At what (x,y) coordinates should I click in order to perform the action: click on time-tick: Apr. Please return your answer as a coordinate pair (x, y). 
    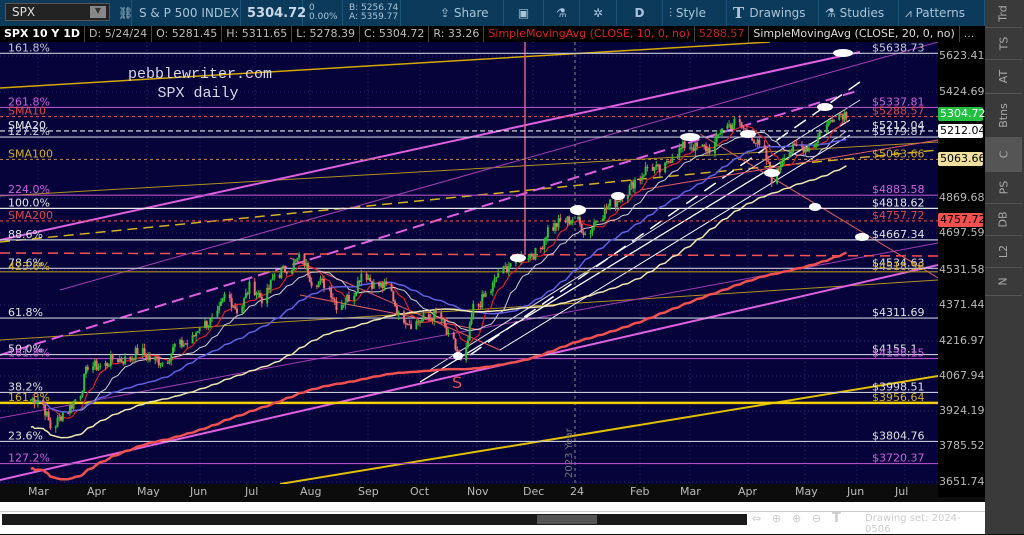
    Looking at the image, I should click on (748, 491).